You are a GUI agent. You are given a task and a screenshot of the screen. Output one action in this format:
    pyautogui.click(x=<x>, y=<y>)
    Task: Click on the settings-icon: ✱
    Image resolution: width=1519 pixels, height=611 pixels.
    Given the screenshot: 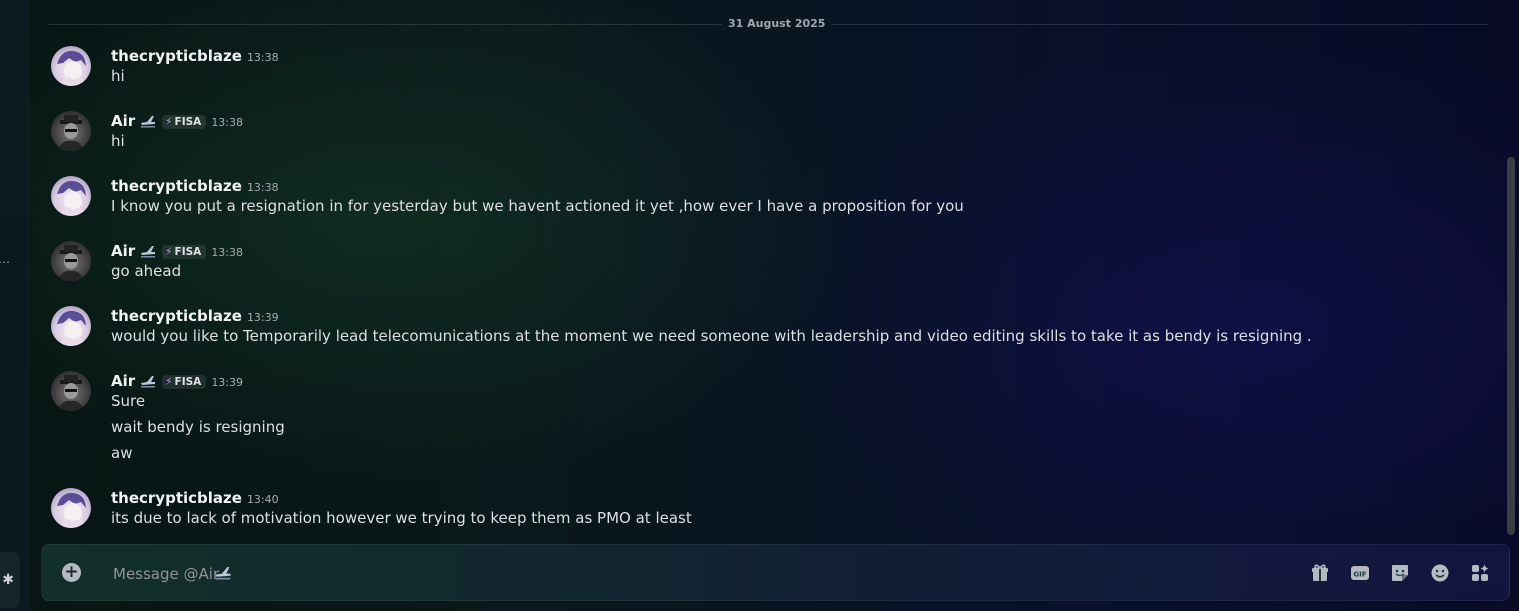 What is the action you would take?
    pyautogui.click(x=8, y=580)
    